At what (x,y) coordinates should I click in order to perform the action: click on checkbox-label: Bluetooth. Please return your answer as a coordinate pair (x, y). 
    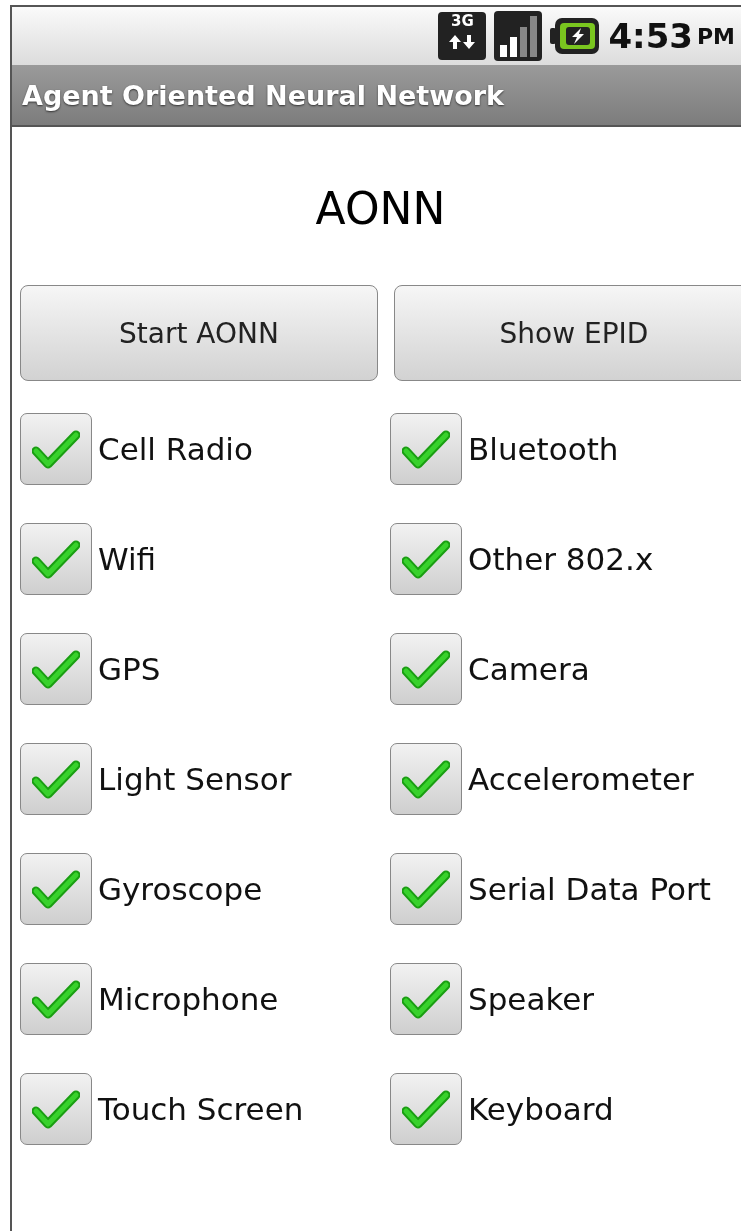
    Looking at the image, I should click on (543, 449).